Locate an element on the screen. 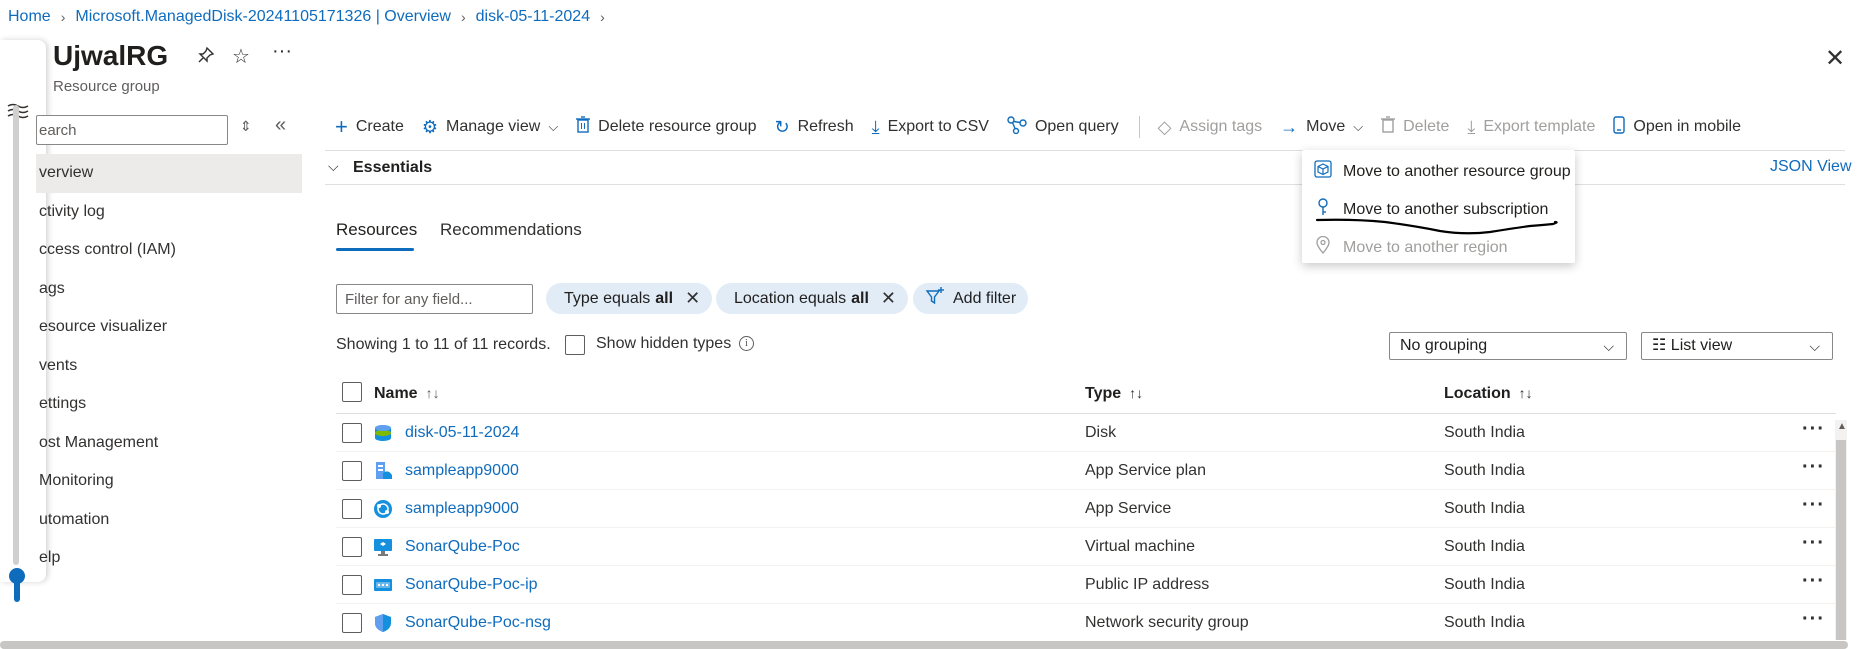  pin-icon is located at coordinates (206, 58).